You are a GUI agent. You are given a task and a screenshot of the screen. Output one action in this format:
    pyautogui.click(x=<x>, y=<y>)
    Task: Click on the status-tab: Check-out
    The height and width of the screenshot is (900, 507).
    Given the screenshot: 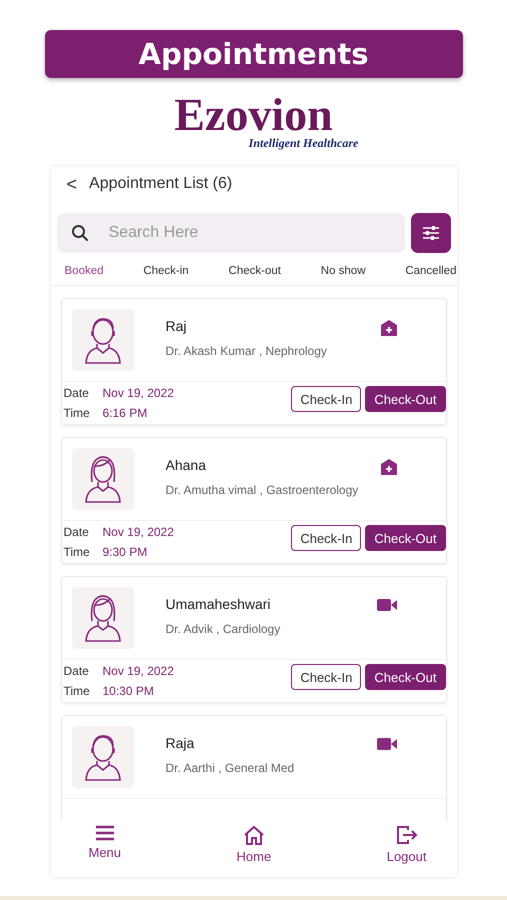 What is the action you would take?
    pyautogui.click(x=254, y=271)
    